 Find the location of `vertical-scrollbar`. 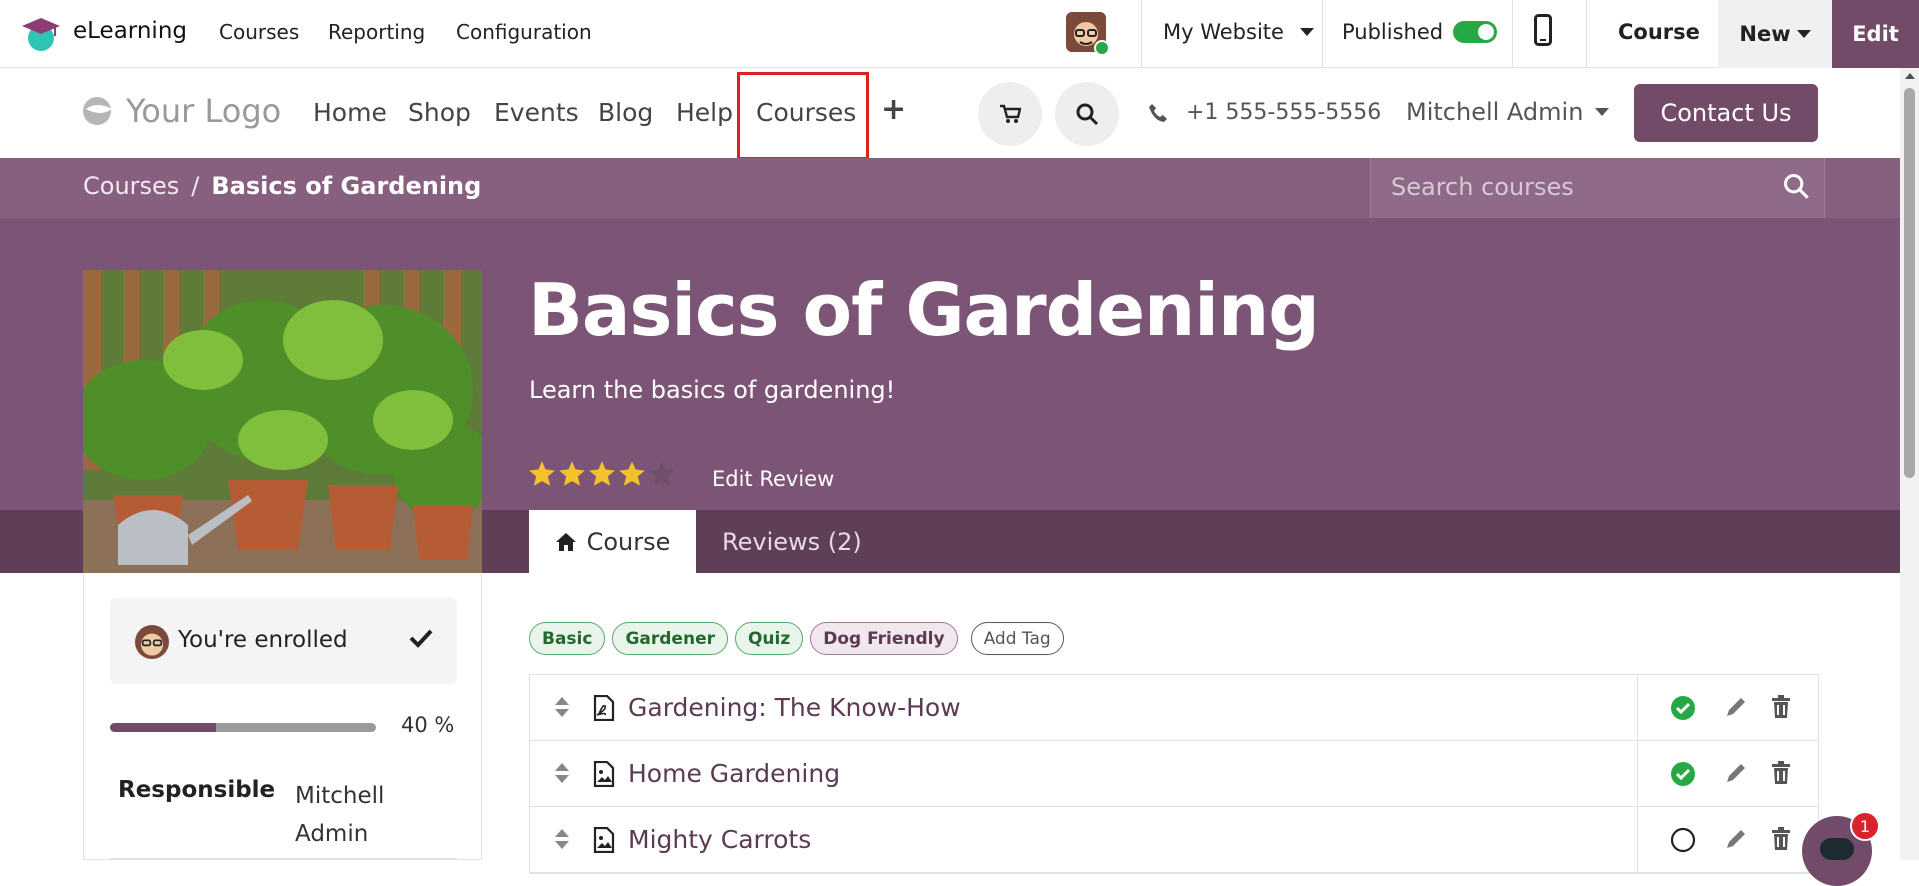

vertical-scrollbar is located at coordinates (1909, 464).